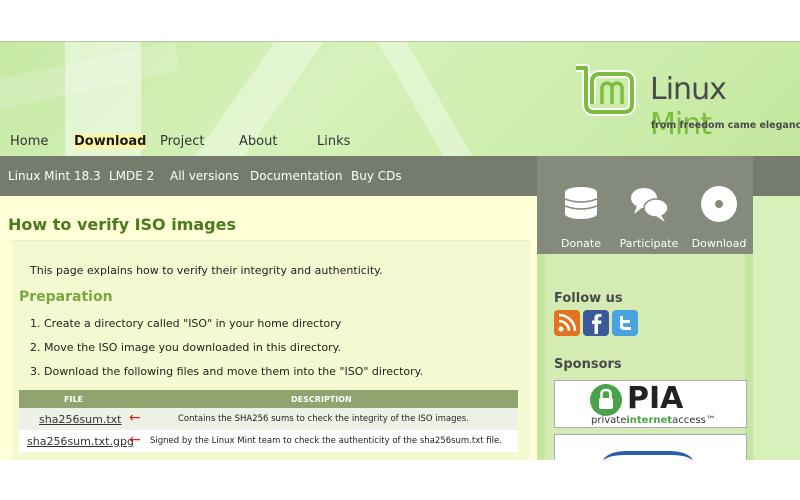 This screenshot has width=800, height=500. Describe the element at coordinates (581, 203) in the screenshot. I see `coins-icon` at that location.